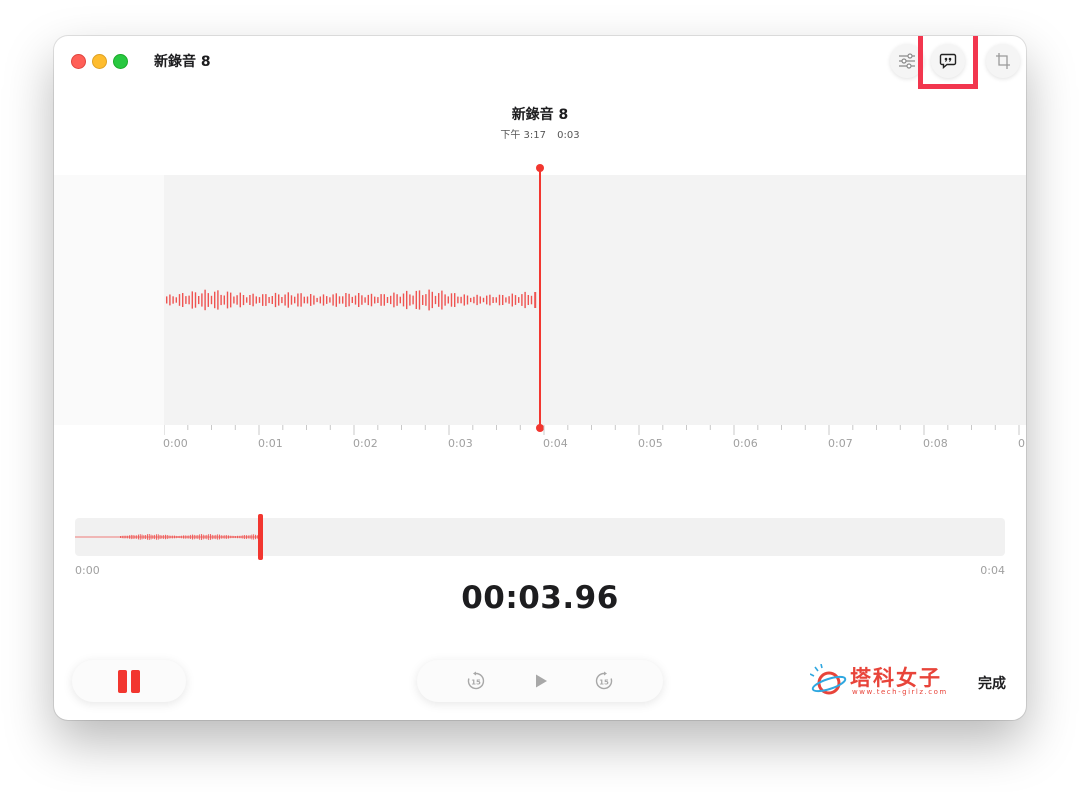 This screenshot has width=1080, height=792. What do you see at coordinates (270, 443) in the screenshot?
I see `tick-label: 0:01` at bounding box center [270, 443].